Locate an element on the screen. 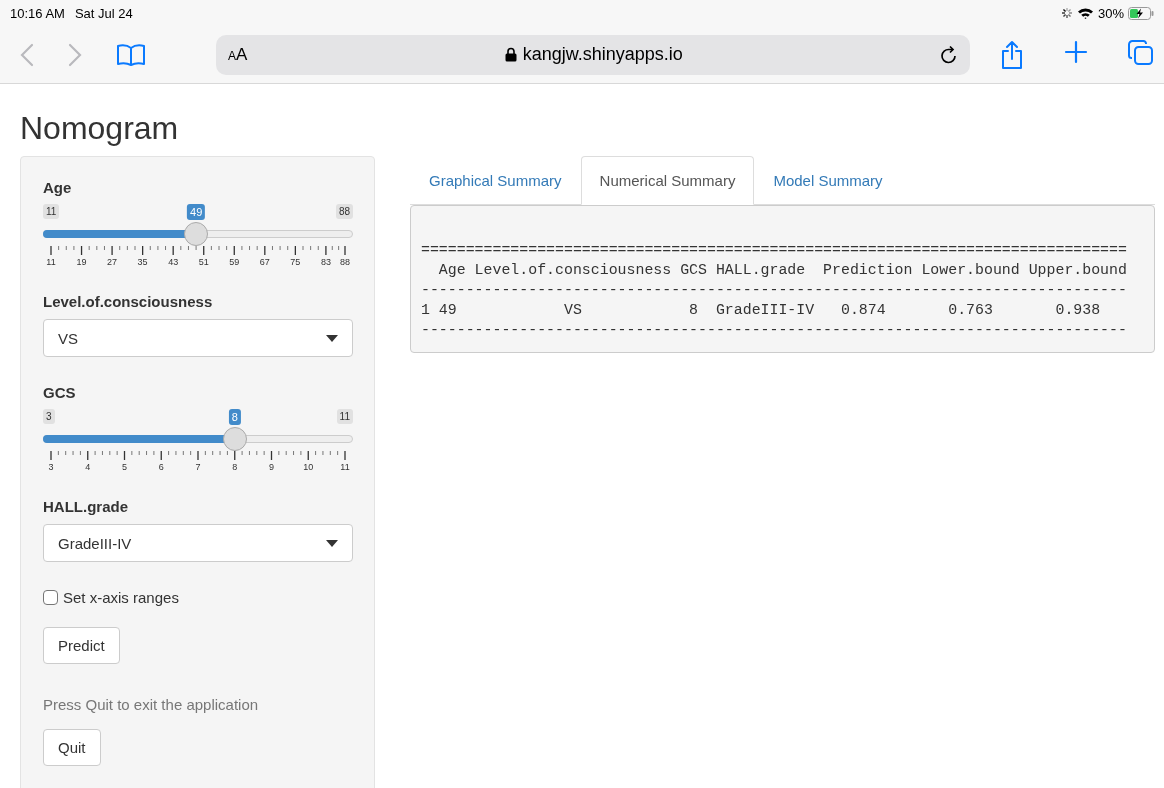 The width and height of the screenshot is (1164, 788). lock-icon is located at coordinates (510, 54).